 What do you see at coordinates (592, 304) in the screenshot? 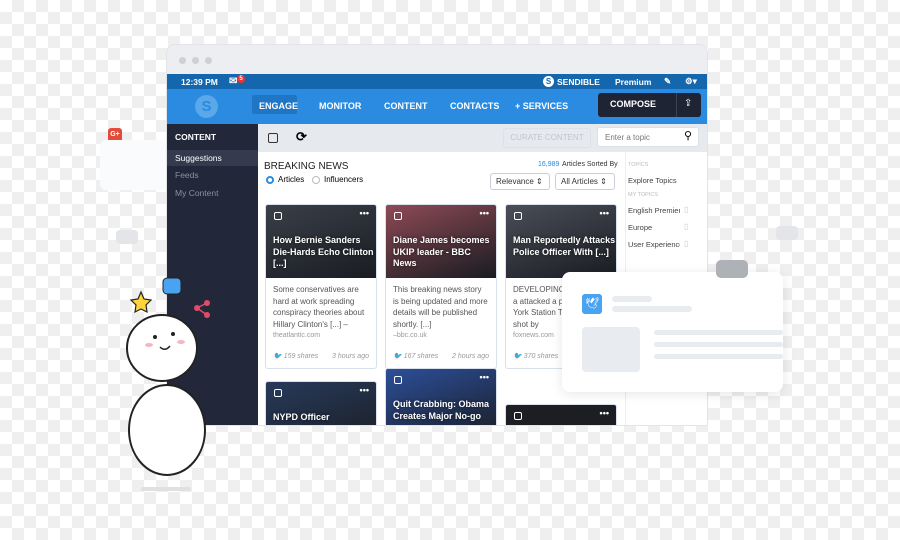
I see `twitter-icon: 🕊` at bounding box center [592, 304].